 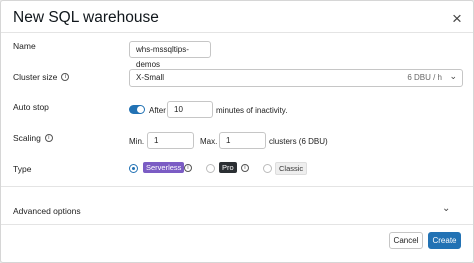 I want to click on dialog-title: New SQL warehouse, so click(x=86, y=17).